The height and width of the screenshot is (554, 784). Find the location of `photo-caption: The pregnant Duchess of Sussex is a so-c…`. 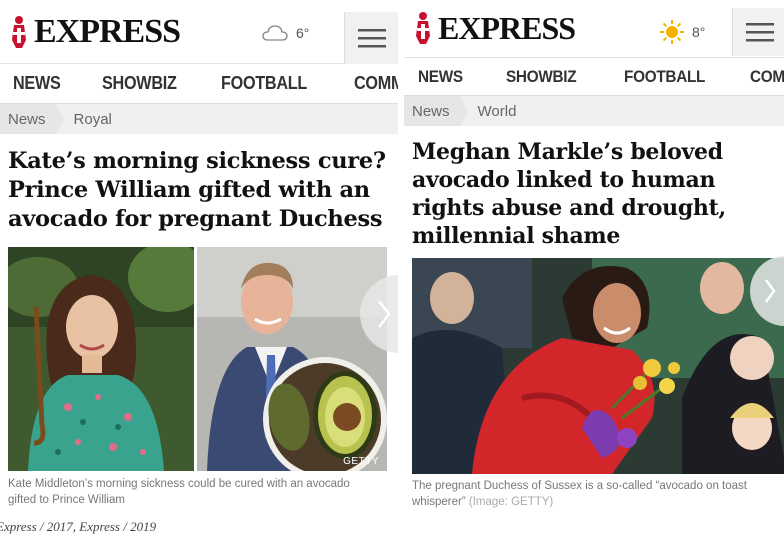

photo-caption: The pregnant Duchess of Sussex is a so-c… is located at coordinates (595, 494).